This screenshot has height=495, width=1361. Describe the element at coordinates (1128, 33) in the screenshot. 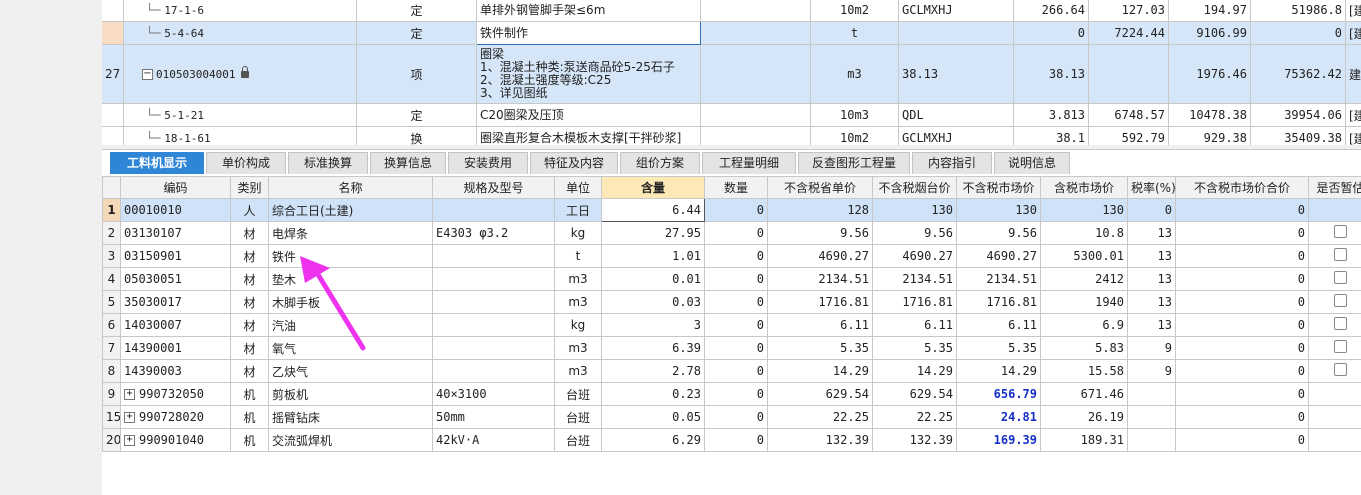

I see `price1-cell: 7224.44` at that location.